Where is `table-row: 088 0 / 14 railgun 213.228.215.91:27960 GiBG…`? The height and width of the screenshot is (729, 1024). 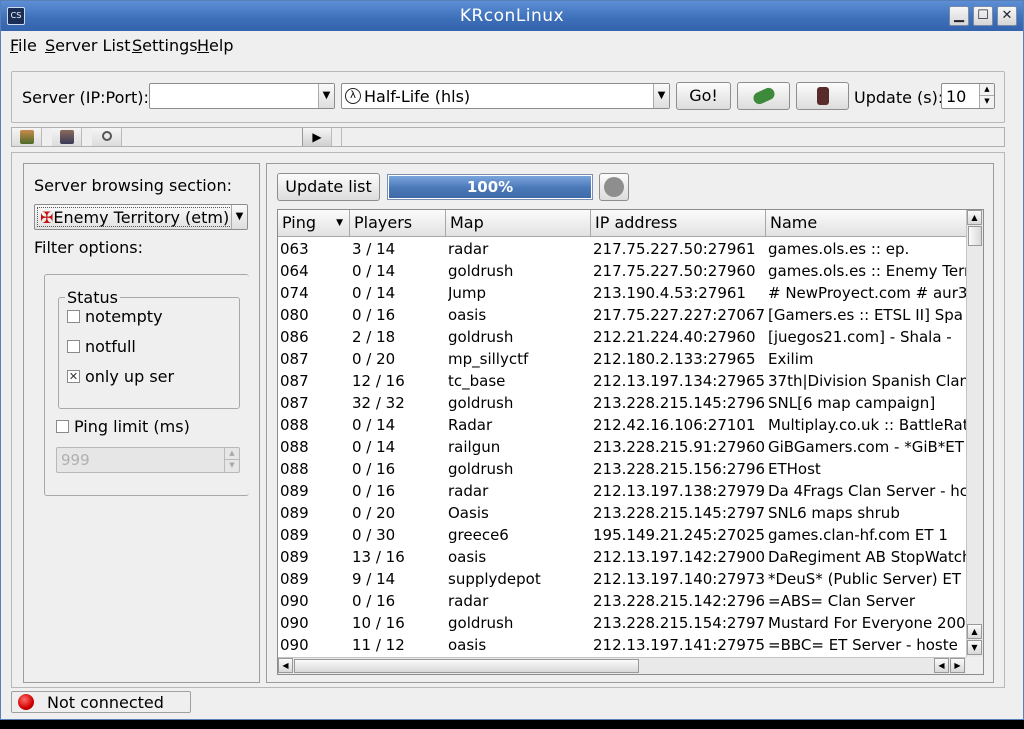
table-row: 088 0 / 14 railgun 213.228.215.91:27960 GiBG… is located at coordinates (622, 447).